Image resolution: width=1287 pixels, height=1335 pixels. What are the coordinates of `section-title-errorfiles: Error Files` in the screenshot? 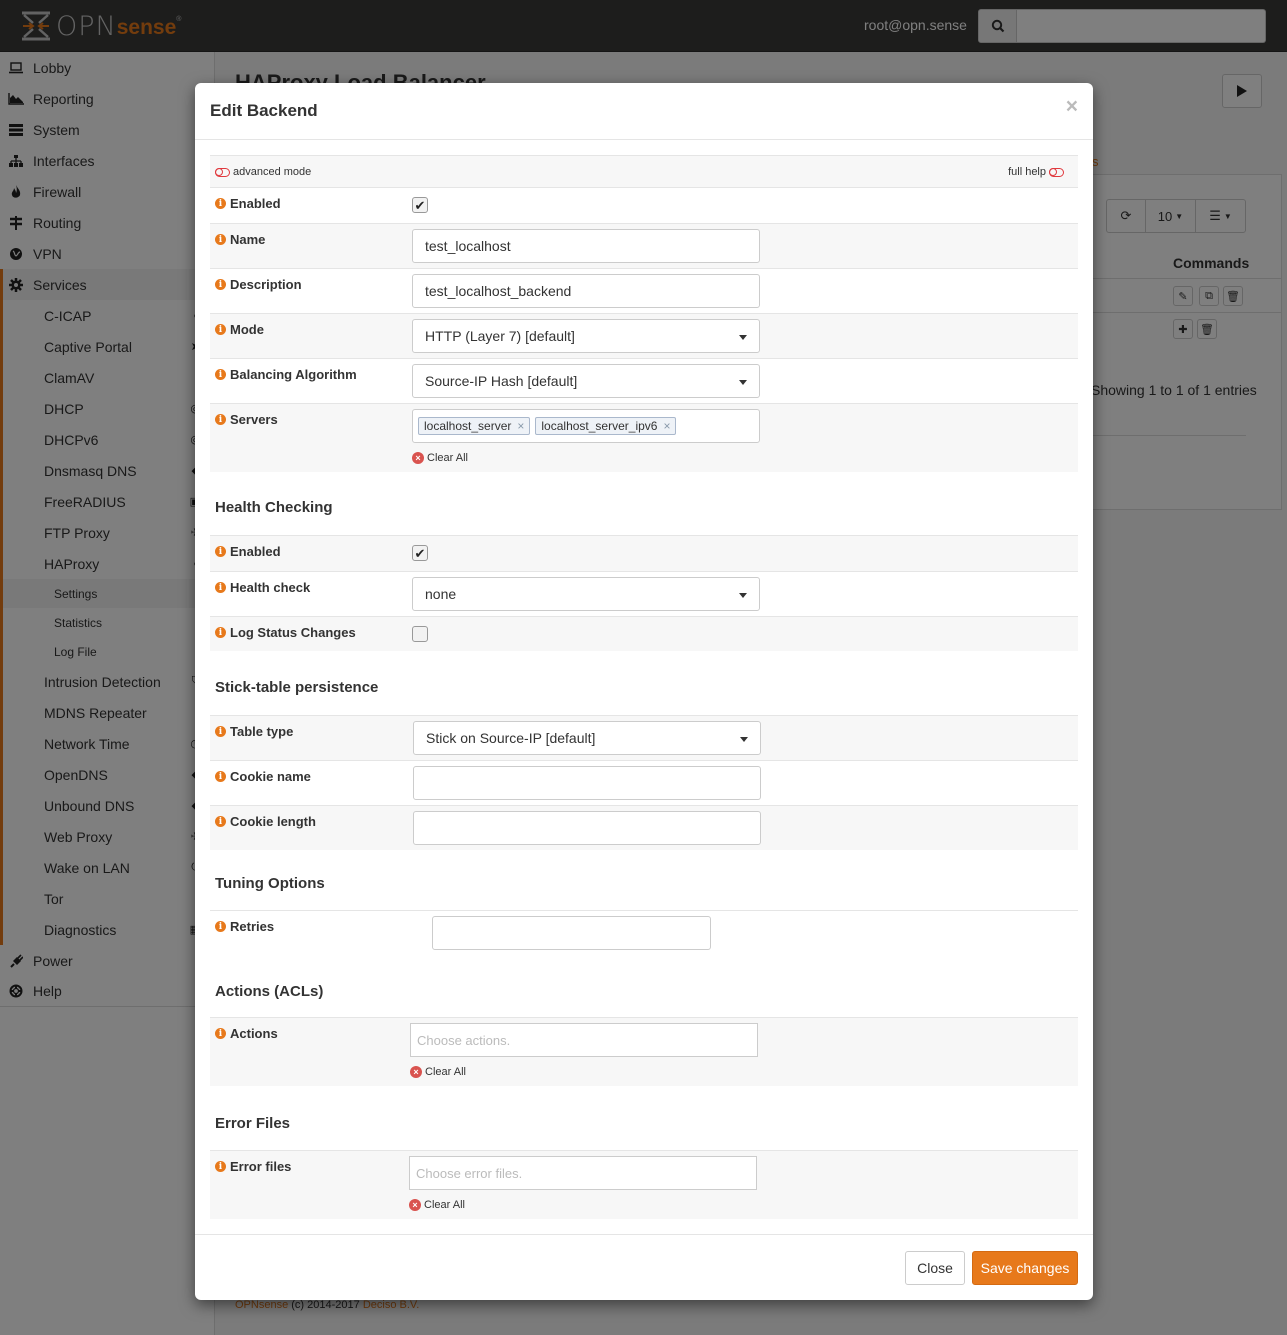 It's located at (253, 1123).